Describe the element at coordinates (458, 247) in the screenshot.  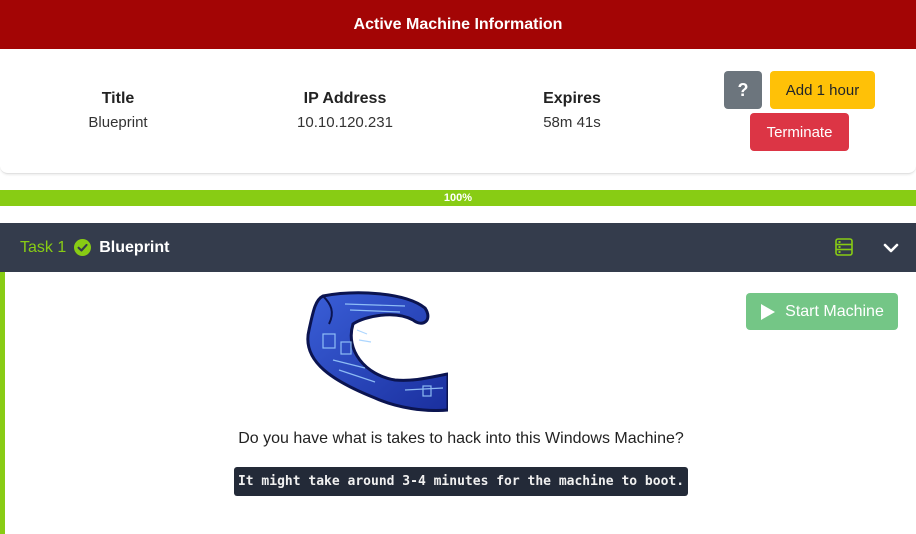
I see `task-header: Task 1 Blueprint` at that location.